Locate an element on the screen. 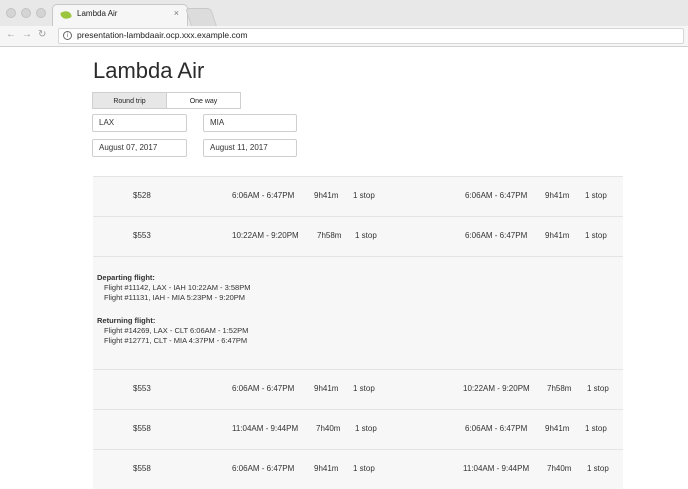 This screenshot has height=489, width=688. departing-header: Departing flight: is located at coordinates (126, 277).